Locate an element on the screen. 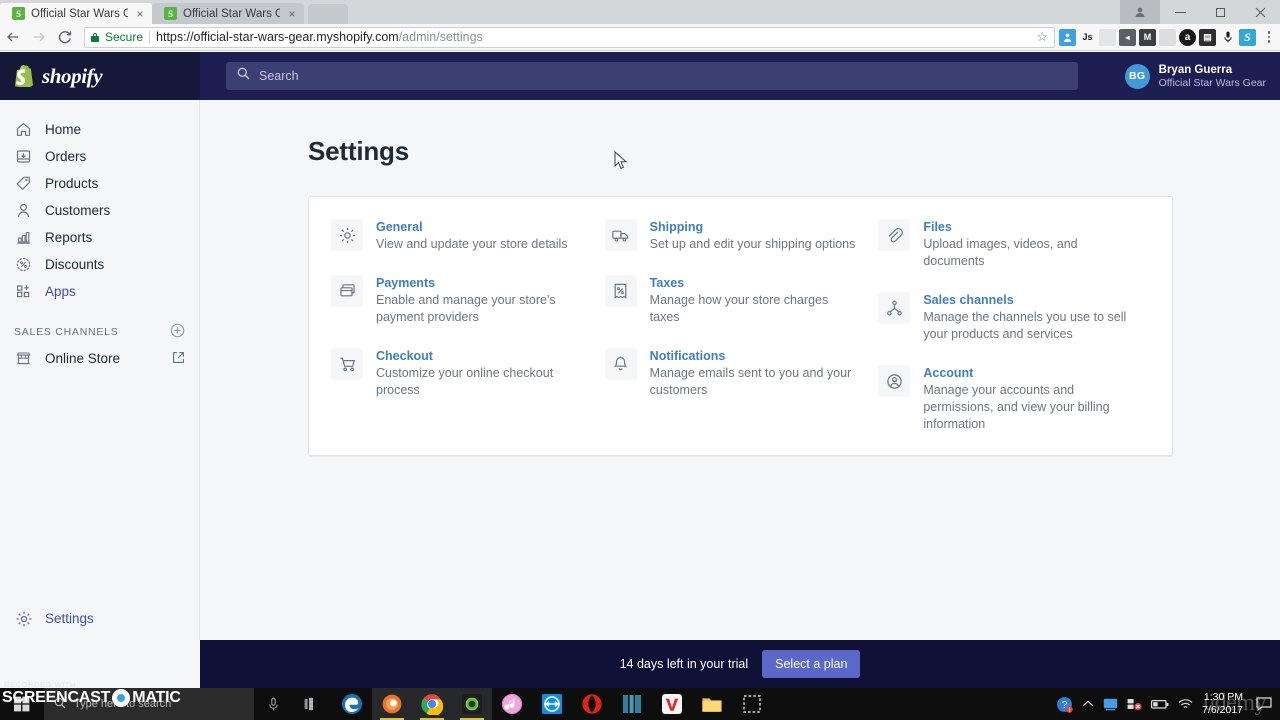  extension-skype-icon: S is located at coordinates (1247, 37).